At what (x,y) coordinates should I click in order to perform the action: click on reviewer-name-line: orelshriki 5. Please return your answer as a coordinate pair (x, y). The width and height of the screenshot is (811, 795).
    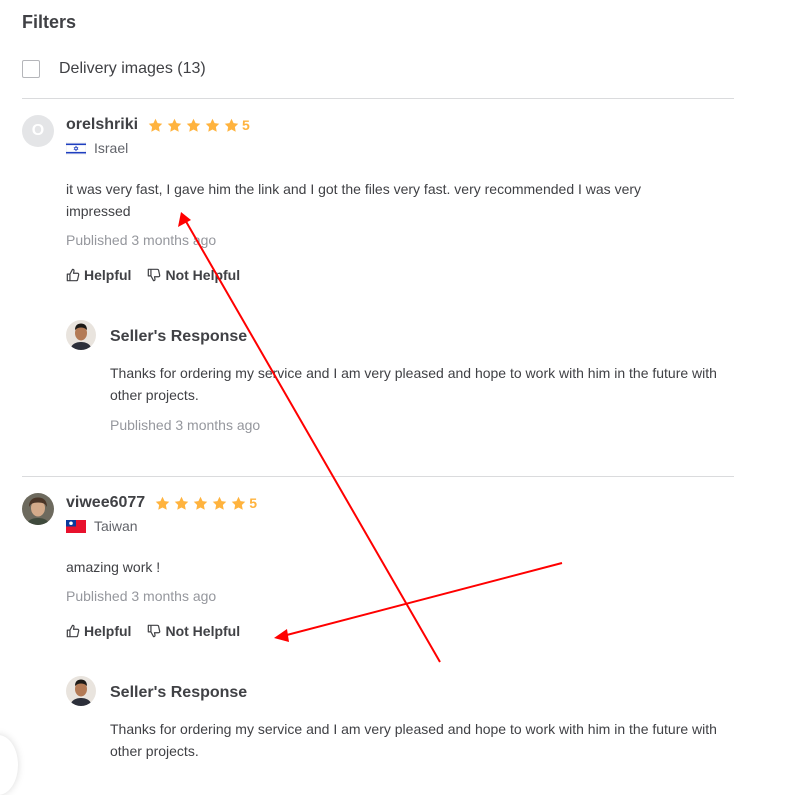
    Looking at the image, I should click on (158, 125).